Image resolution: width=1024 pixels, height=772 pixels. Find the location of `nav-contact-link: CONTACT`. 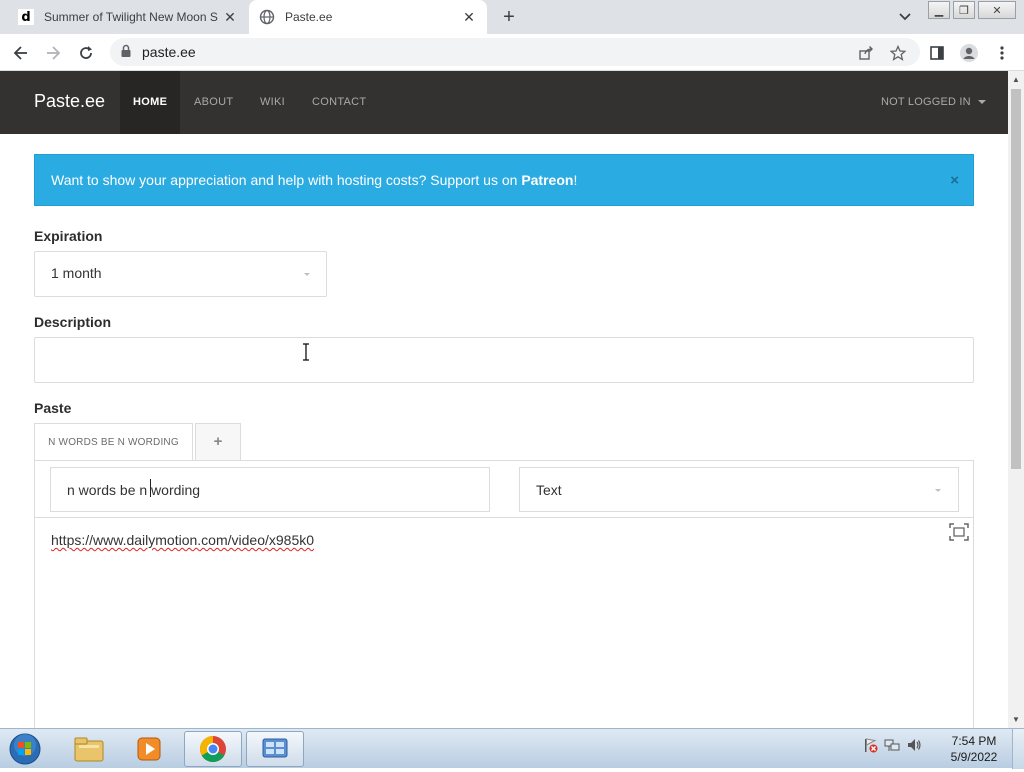

nav-contact-link: CONTACT is located at coordinates (339, 102).